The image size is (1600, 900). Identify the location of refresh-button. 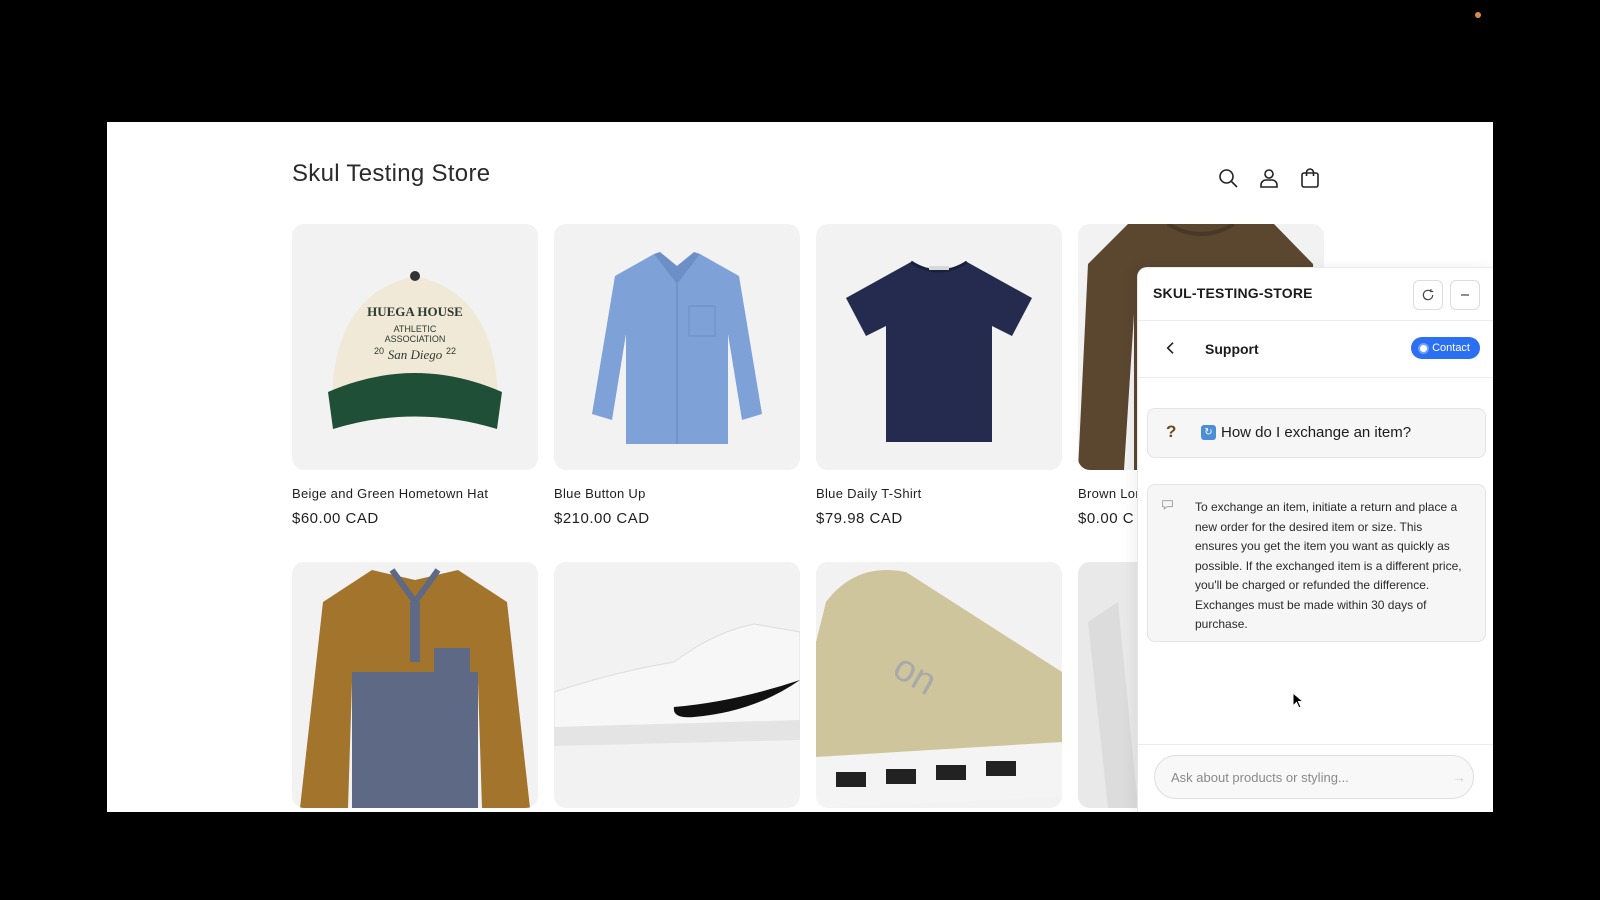
(1428, 295).